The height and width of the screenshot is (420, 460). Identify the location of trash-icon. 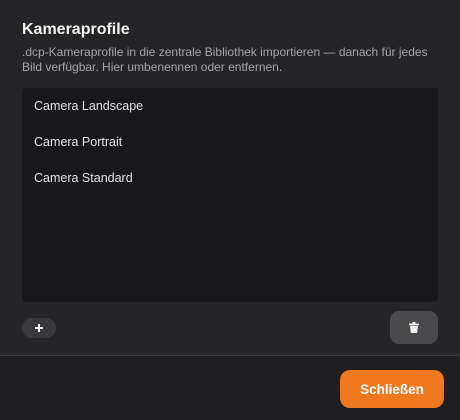
(414, 327).